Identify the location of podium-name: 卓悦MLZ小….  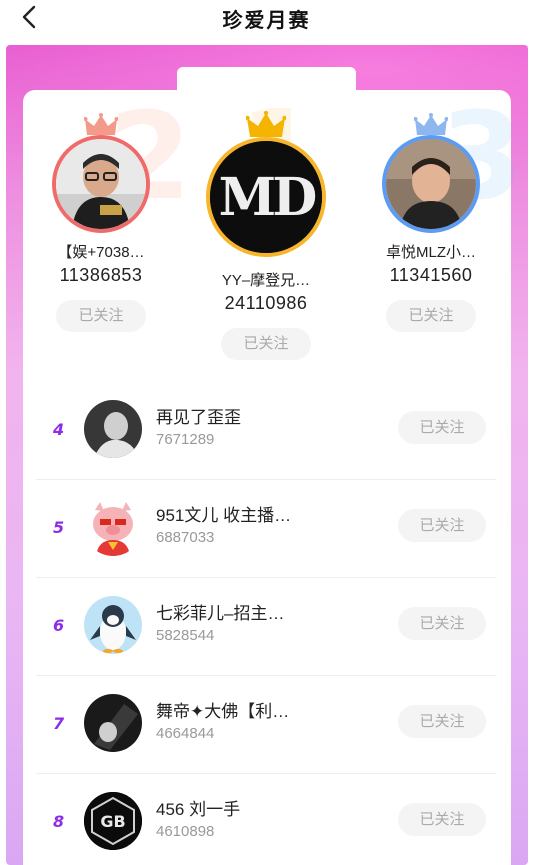
(430, 252).